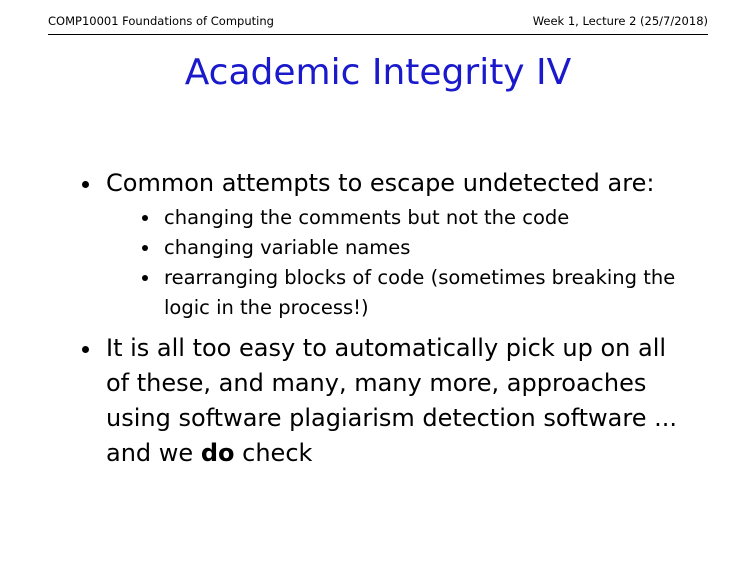 This screenshot has height=567, width=756. What do you see at coordinates (620, 21) in the screenshot?
I see `lecture-date: Week 1, Lecture 2 (25/7/2018)` at bounding box center [620, 21].